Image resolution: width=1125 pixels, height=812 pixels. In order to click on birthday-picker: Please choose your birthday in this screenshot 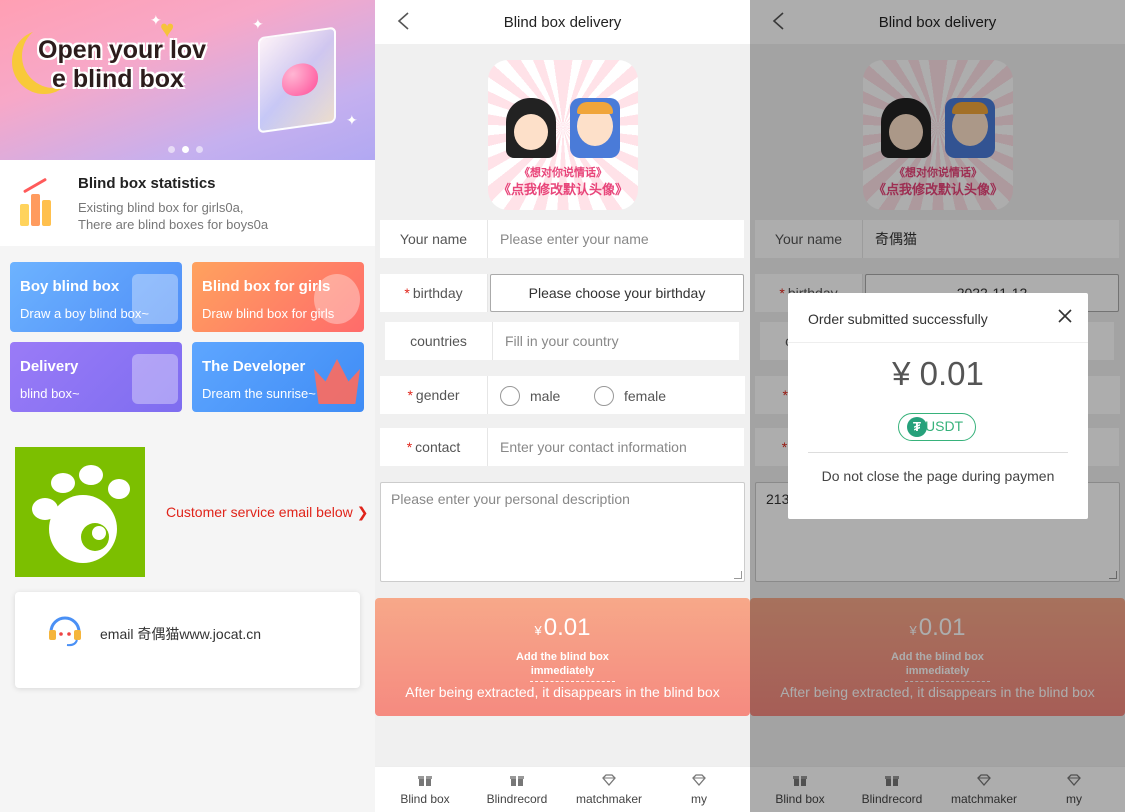, I will do `click(617, 293)`.